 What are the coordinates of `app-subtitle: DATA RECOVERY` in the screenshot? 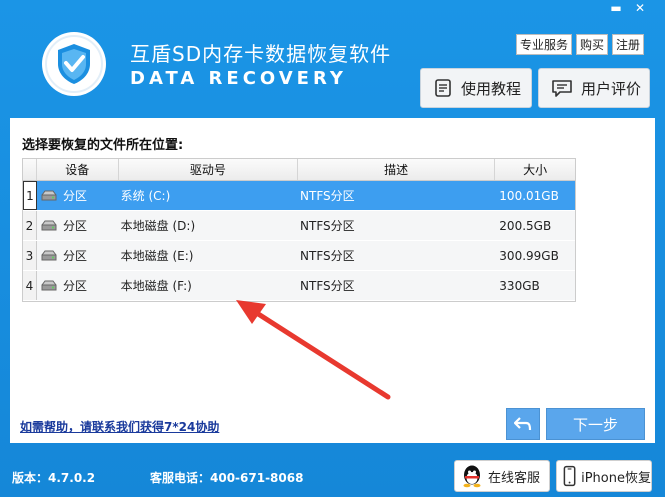 It's located at (238, 78).